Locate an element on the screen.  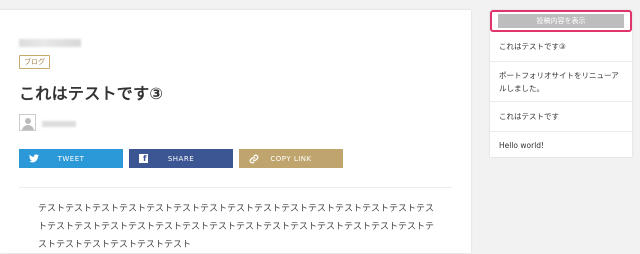
content-divider is located at coordinates (235, 187).